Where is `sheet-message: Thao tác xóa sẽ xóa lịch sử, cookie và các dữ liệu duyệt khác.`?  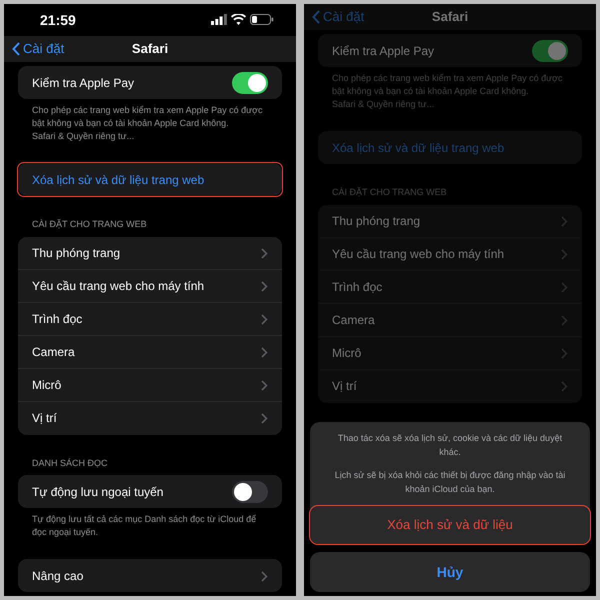
sheet-message: Thao tác xóa sẽ xóa lịch sử, cookie và các dữ liệu duyệt khác. is located at coordinates (450, 445).